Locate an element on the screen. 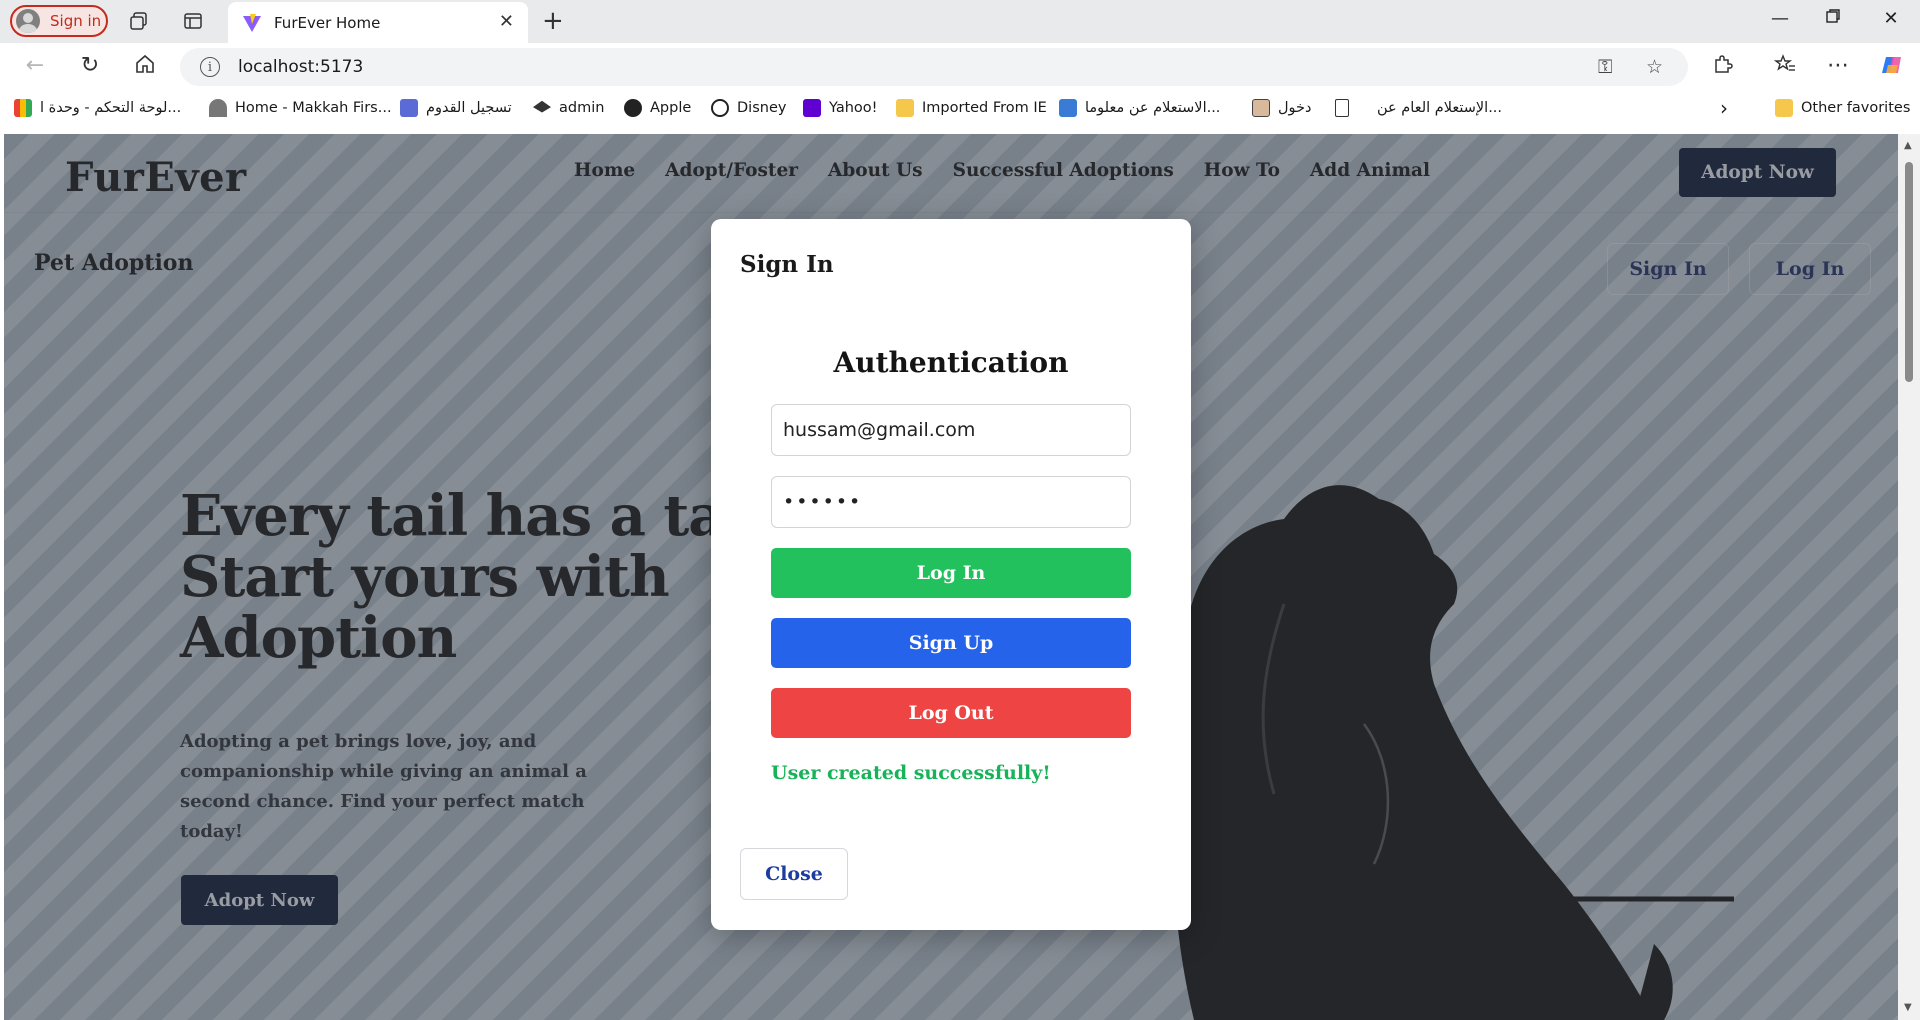  authentication-heading: Authentication is located at coordinates (951, 362).